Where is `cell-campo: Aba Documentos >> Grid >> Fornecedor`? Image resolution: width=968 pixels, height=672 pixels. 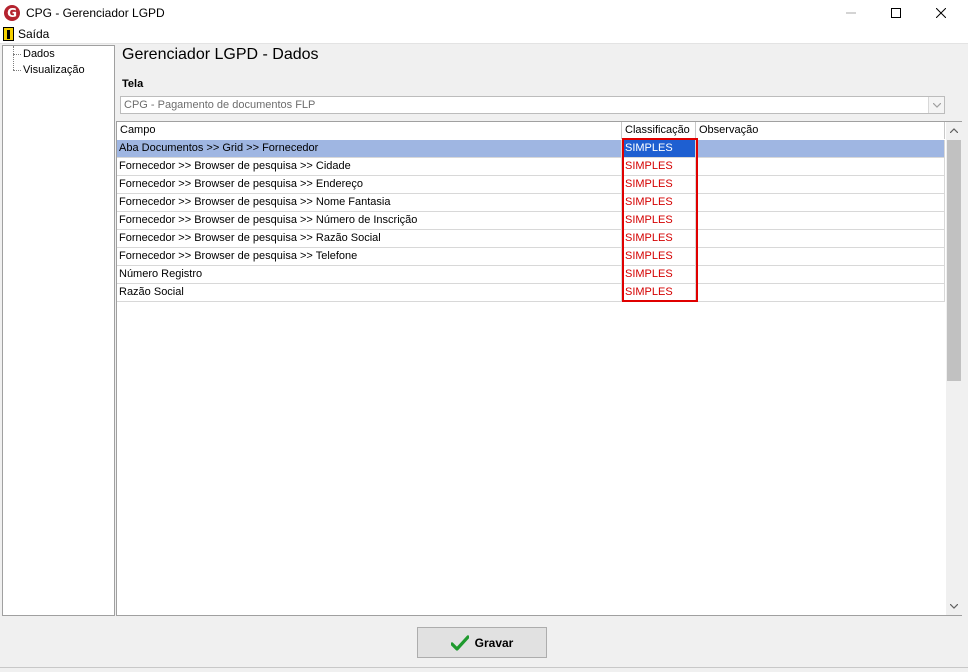
cell-campo: Aba Documentos >> Grid >> Fornecedor is located at coordinates (369, 148).